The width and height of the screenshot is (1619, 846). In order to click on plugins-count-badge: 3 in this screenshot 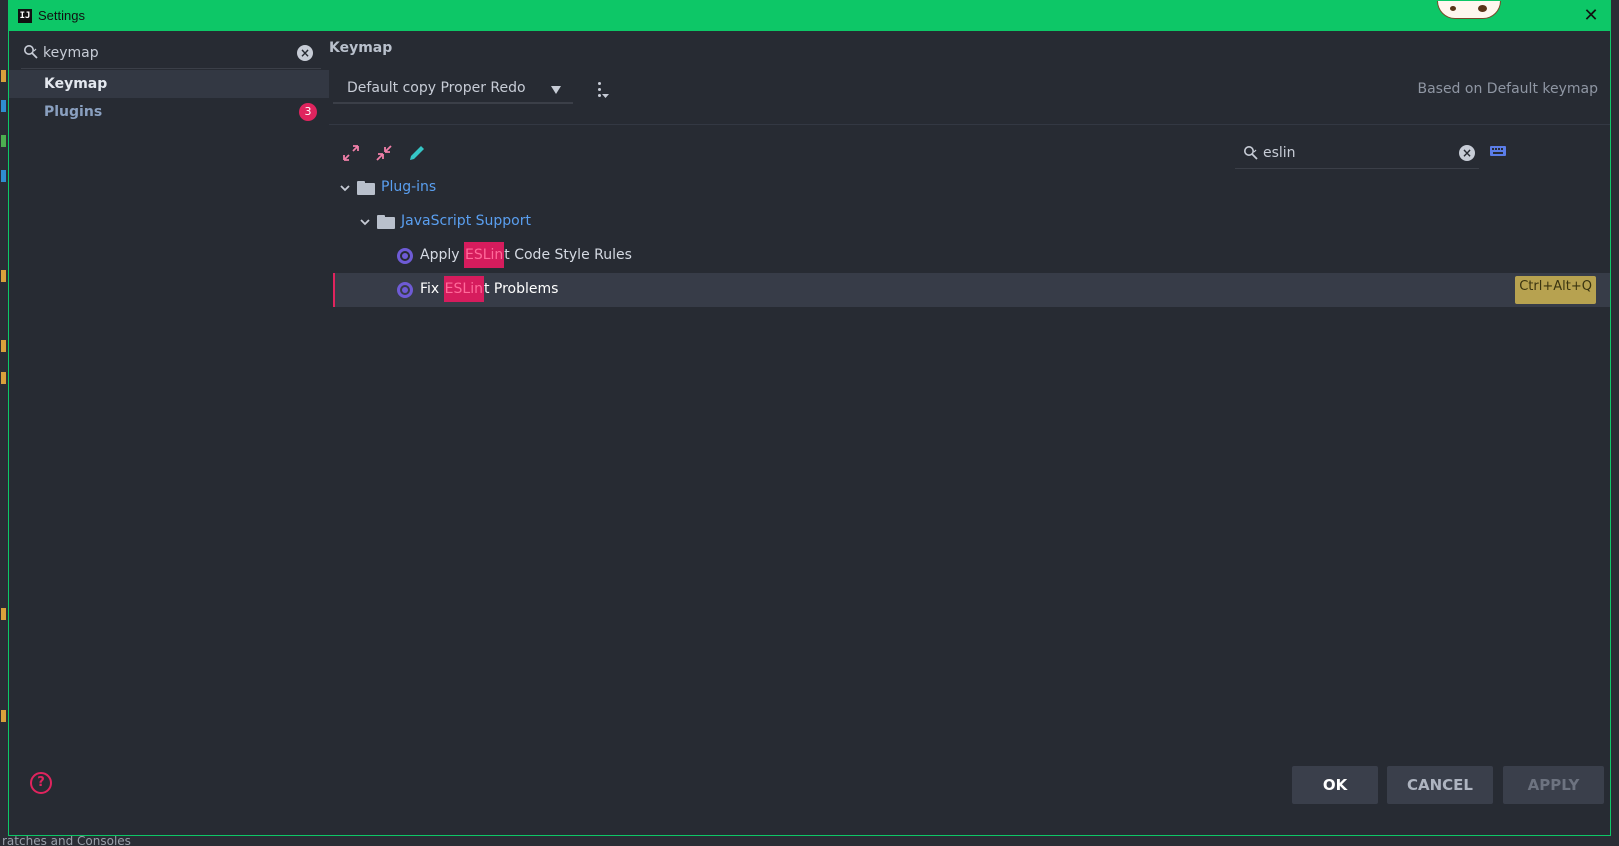, I will do `click(308, 112)`.